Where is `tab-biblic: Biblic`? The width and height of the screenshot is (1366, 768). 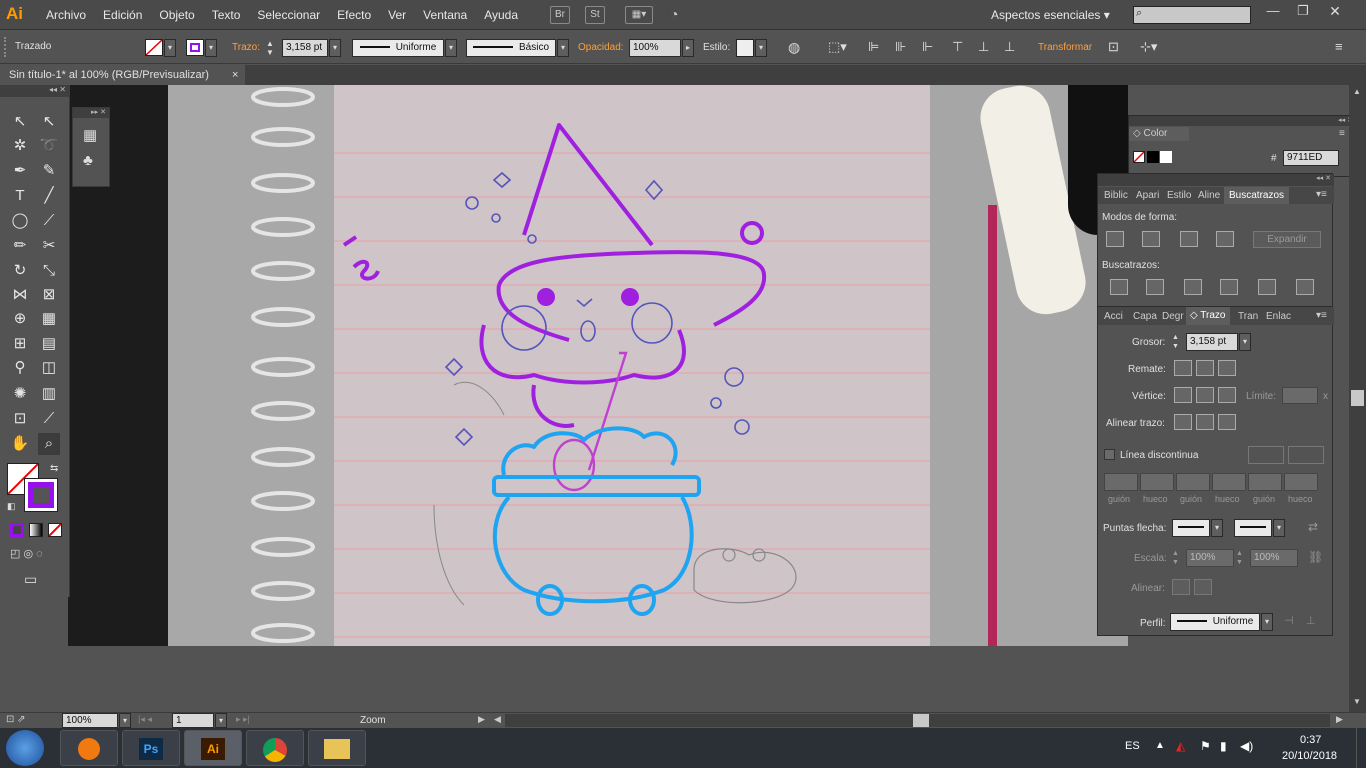
tab-biblic: Biblic is located at coordinates (1116, 195).